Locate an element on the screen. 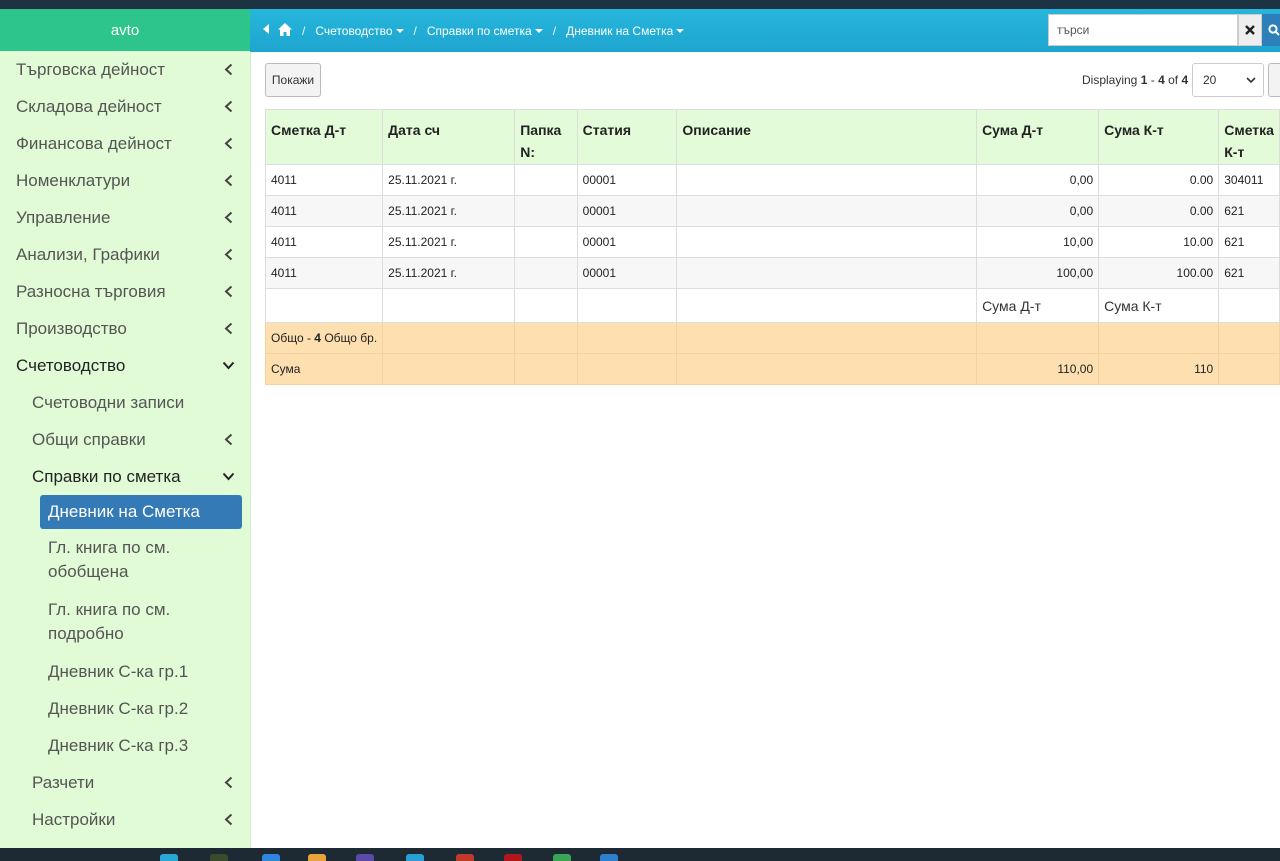 The height and width of the screenshot is (861, 1280). sidebar-item-label: Дневник на Сметка is located at coordinates (124, 512).